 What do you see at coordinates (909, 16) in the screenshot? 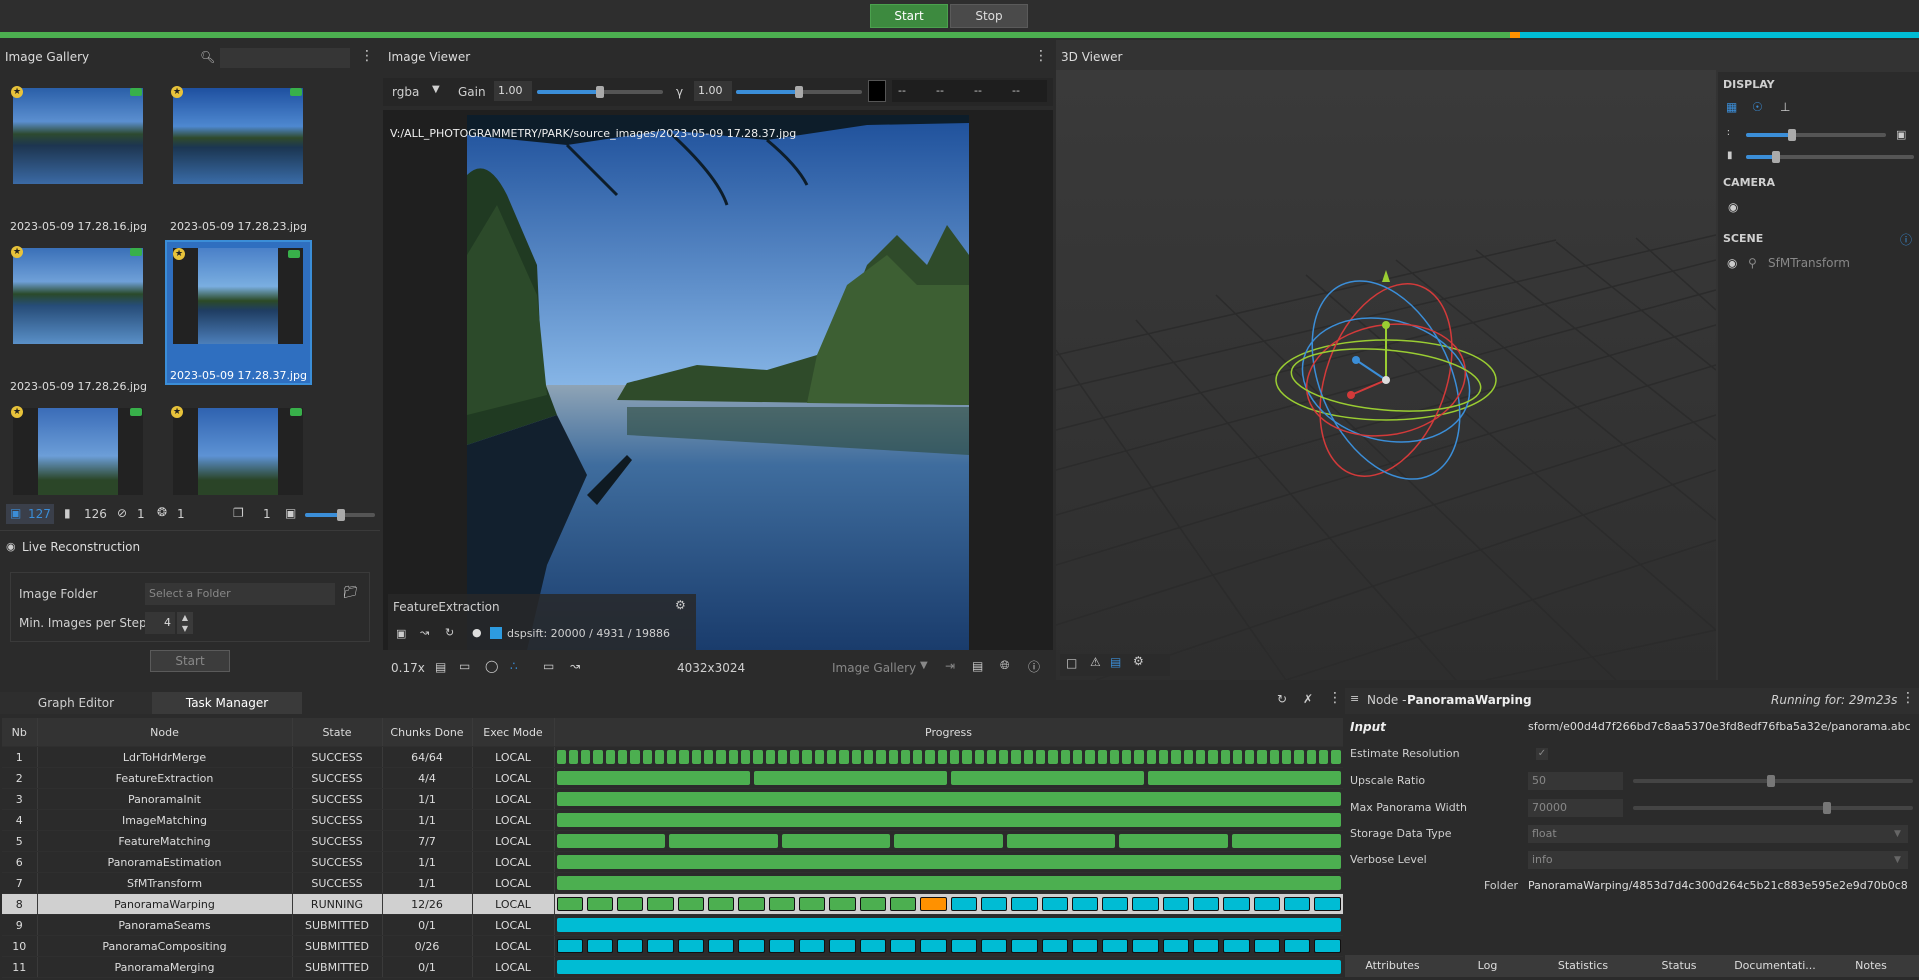
I see `start-button: Start` at bounding box center [909, 16].